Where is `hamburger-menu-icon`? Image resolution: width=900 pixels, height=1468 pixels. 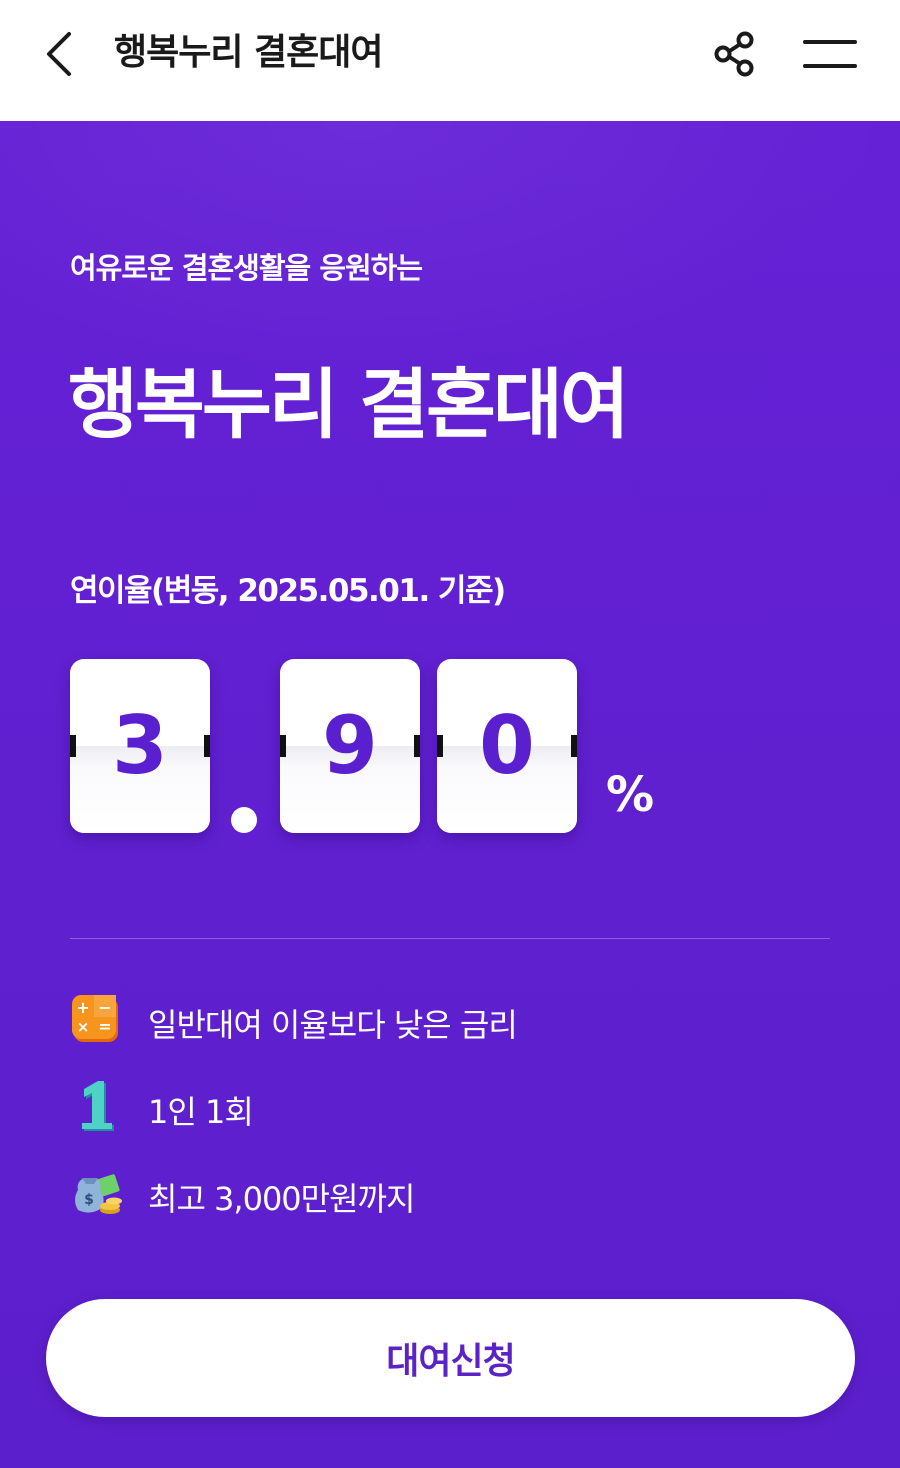
hamburger-menu-icon is located at coordinates (830, 54).